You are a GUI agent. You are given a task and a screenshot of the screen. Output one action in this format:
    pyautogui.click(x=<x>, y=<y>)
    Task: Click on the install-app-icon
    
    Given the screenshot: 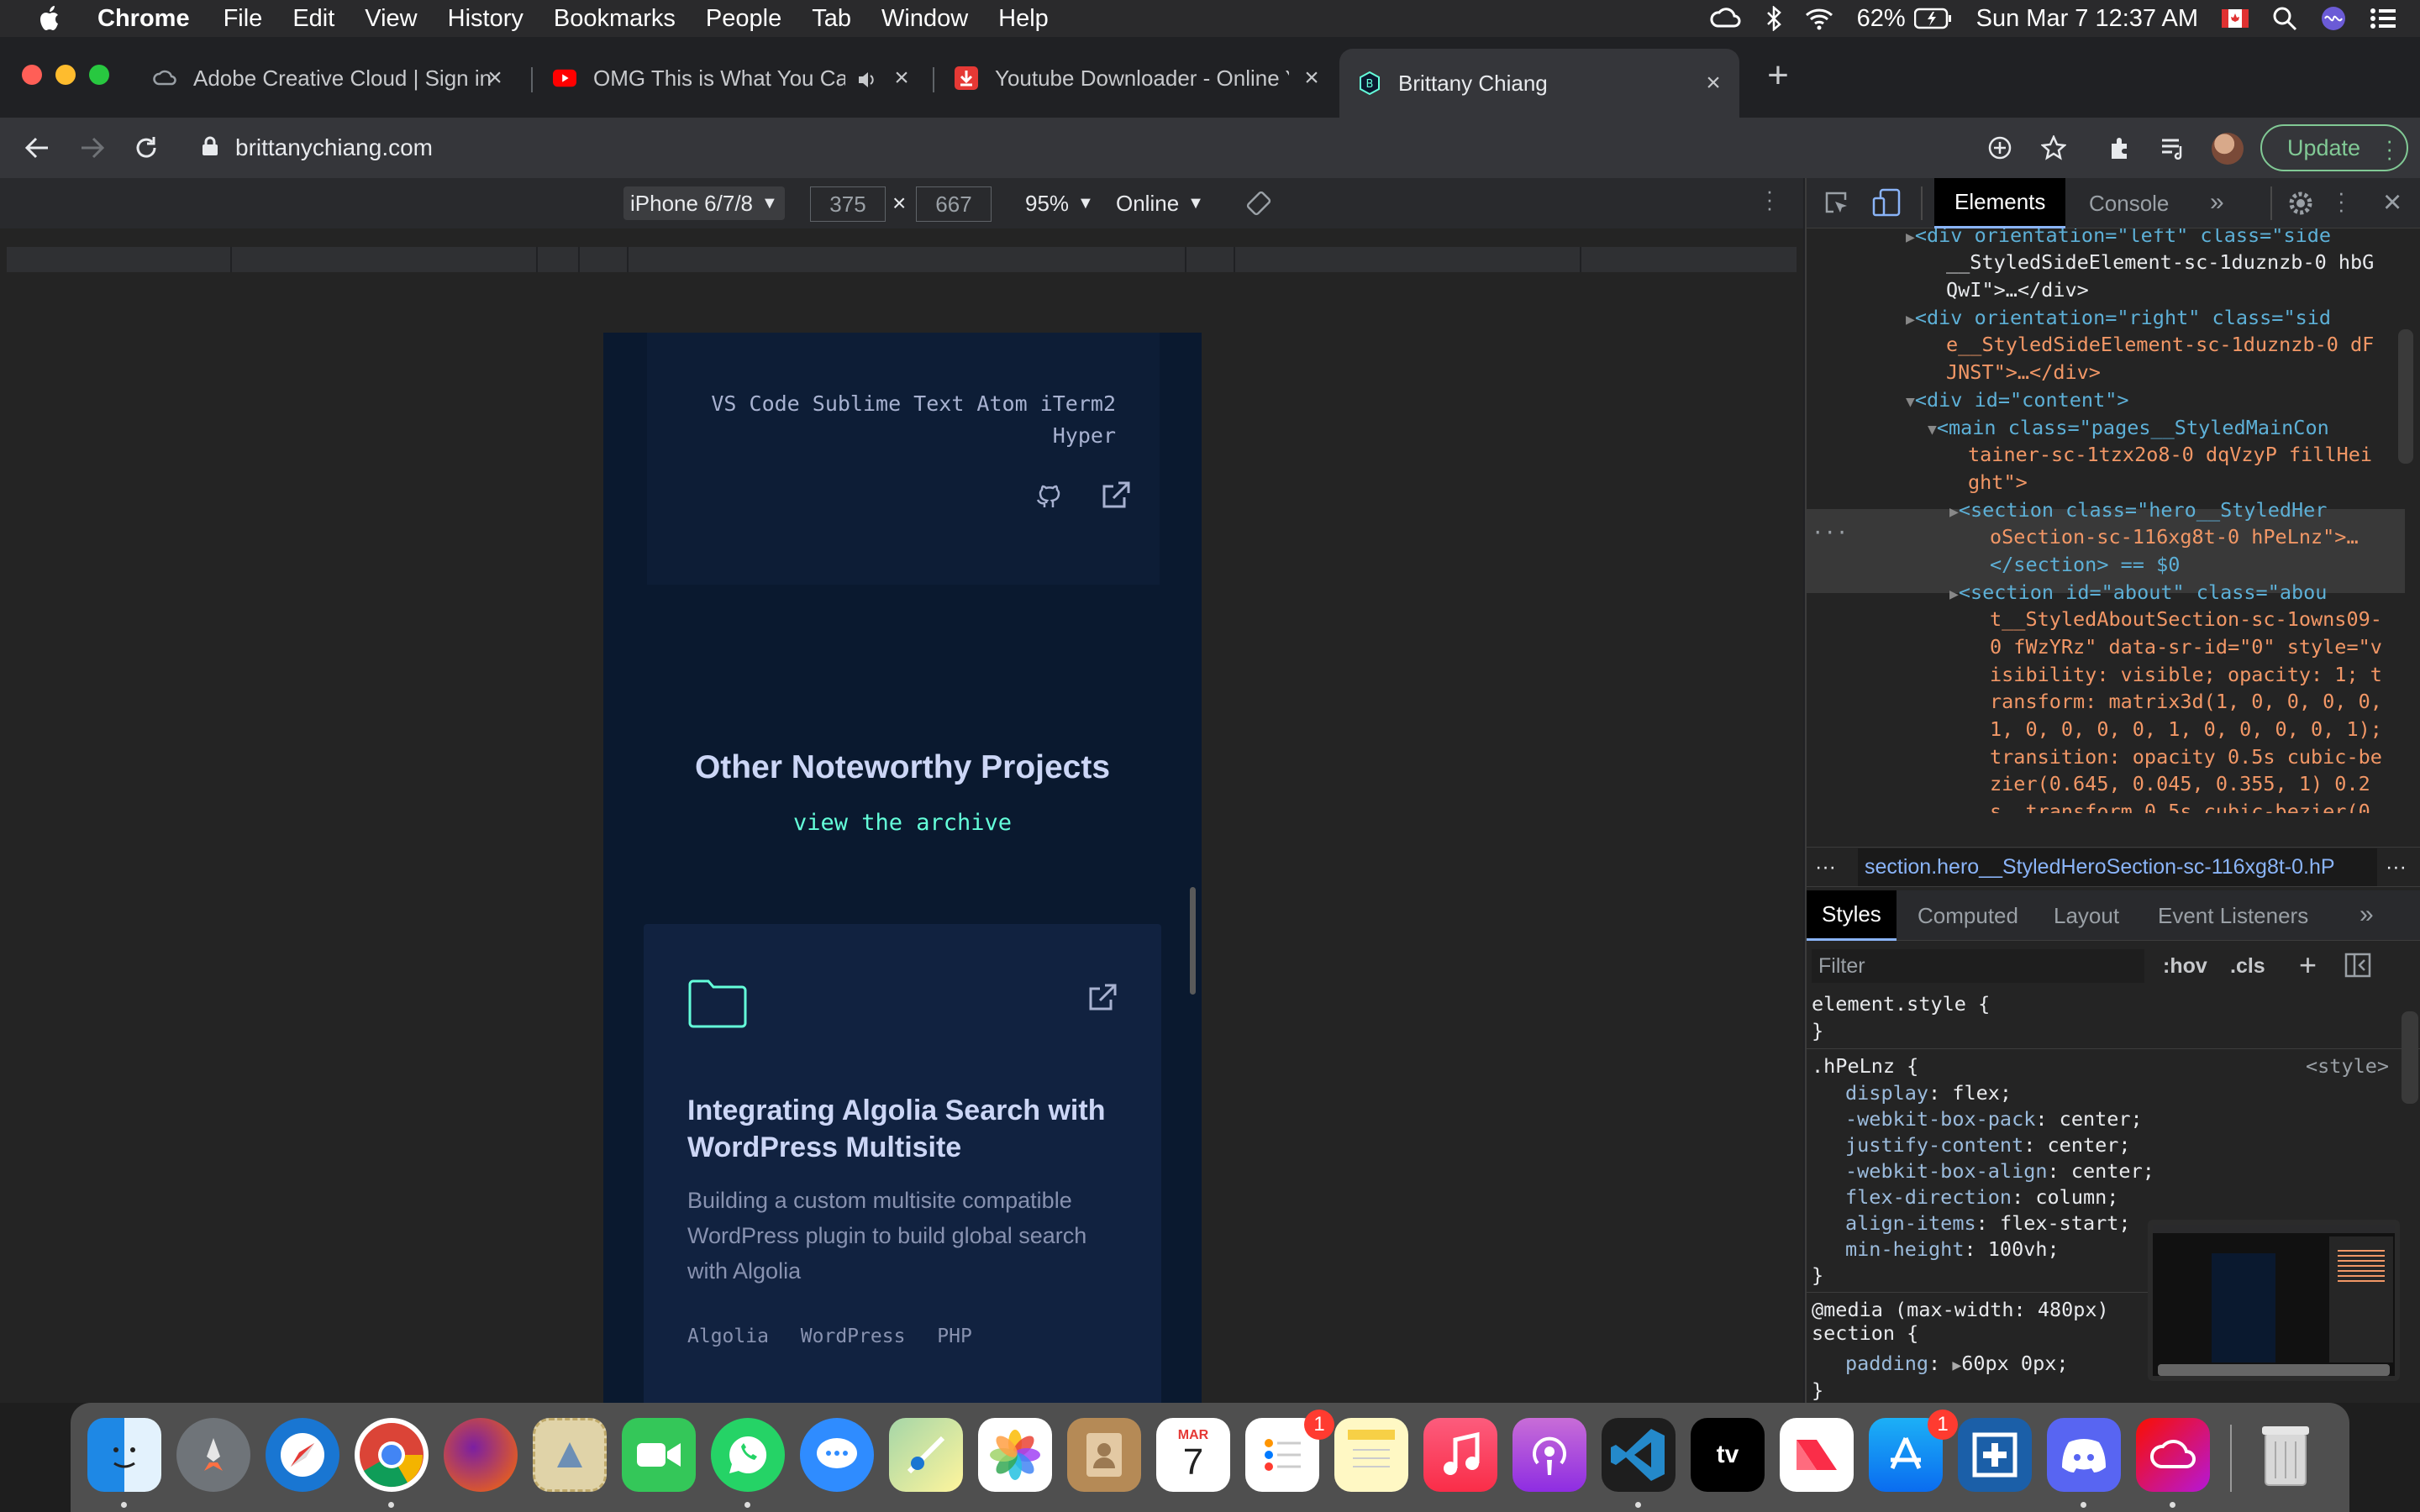 What is the action you would take?
    pyautogui.click(x=2000, y=148)
    